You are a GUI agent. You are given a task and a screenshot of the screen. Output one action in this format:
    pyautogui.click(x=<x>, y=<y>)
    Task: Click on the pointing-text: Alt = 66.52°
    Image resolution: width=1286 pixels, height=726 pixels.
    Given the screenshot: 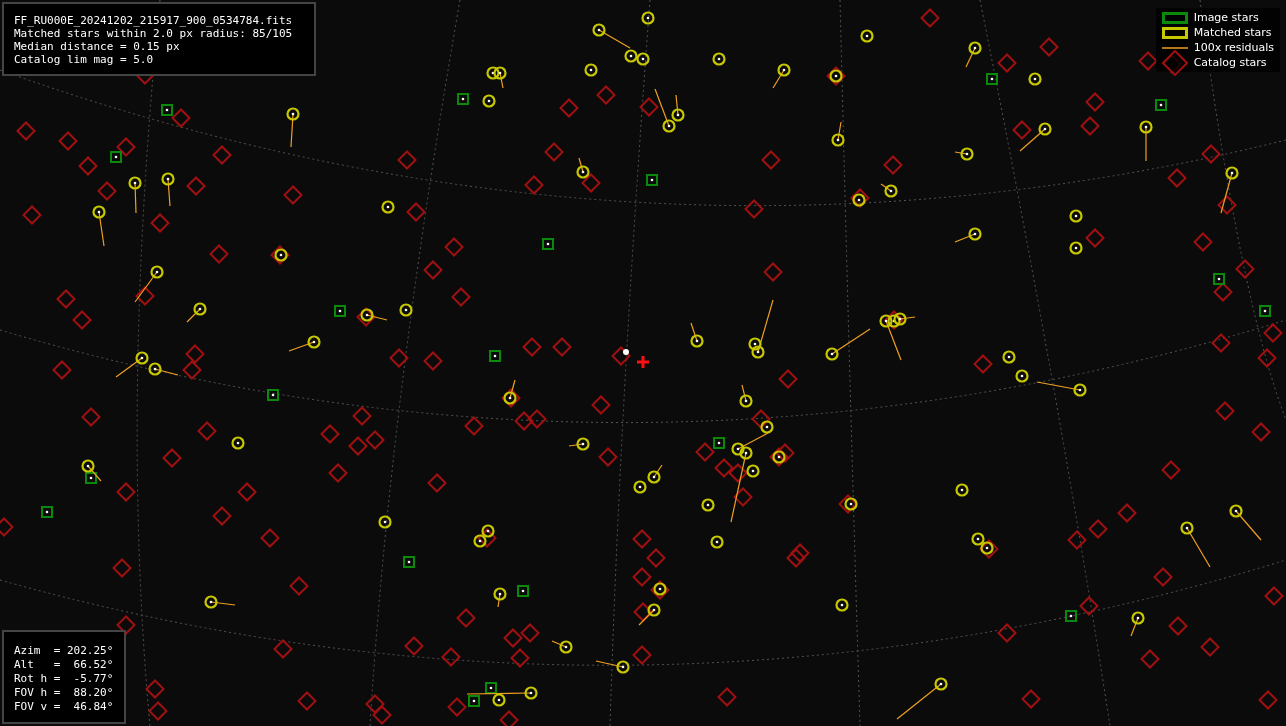 What is the action you would take?
    pyautogui.click(x=64, y=665)
    